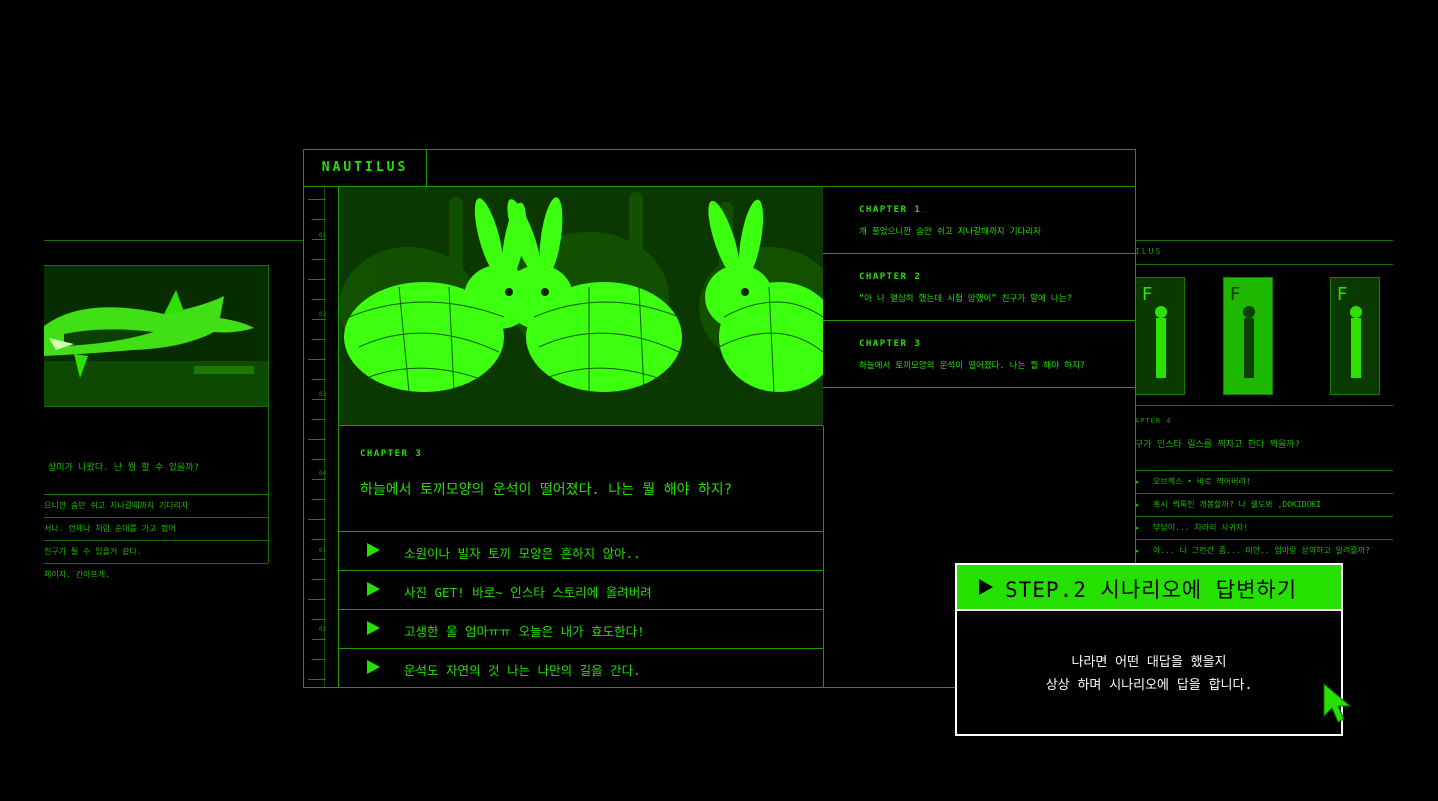 This screenshot has width=1438, height=801. I want to click on ruler-label: 04, so click(323, 473).